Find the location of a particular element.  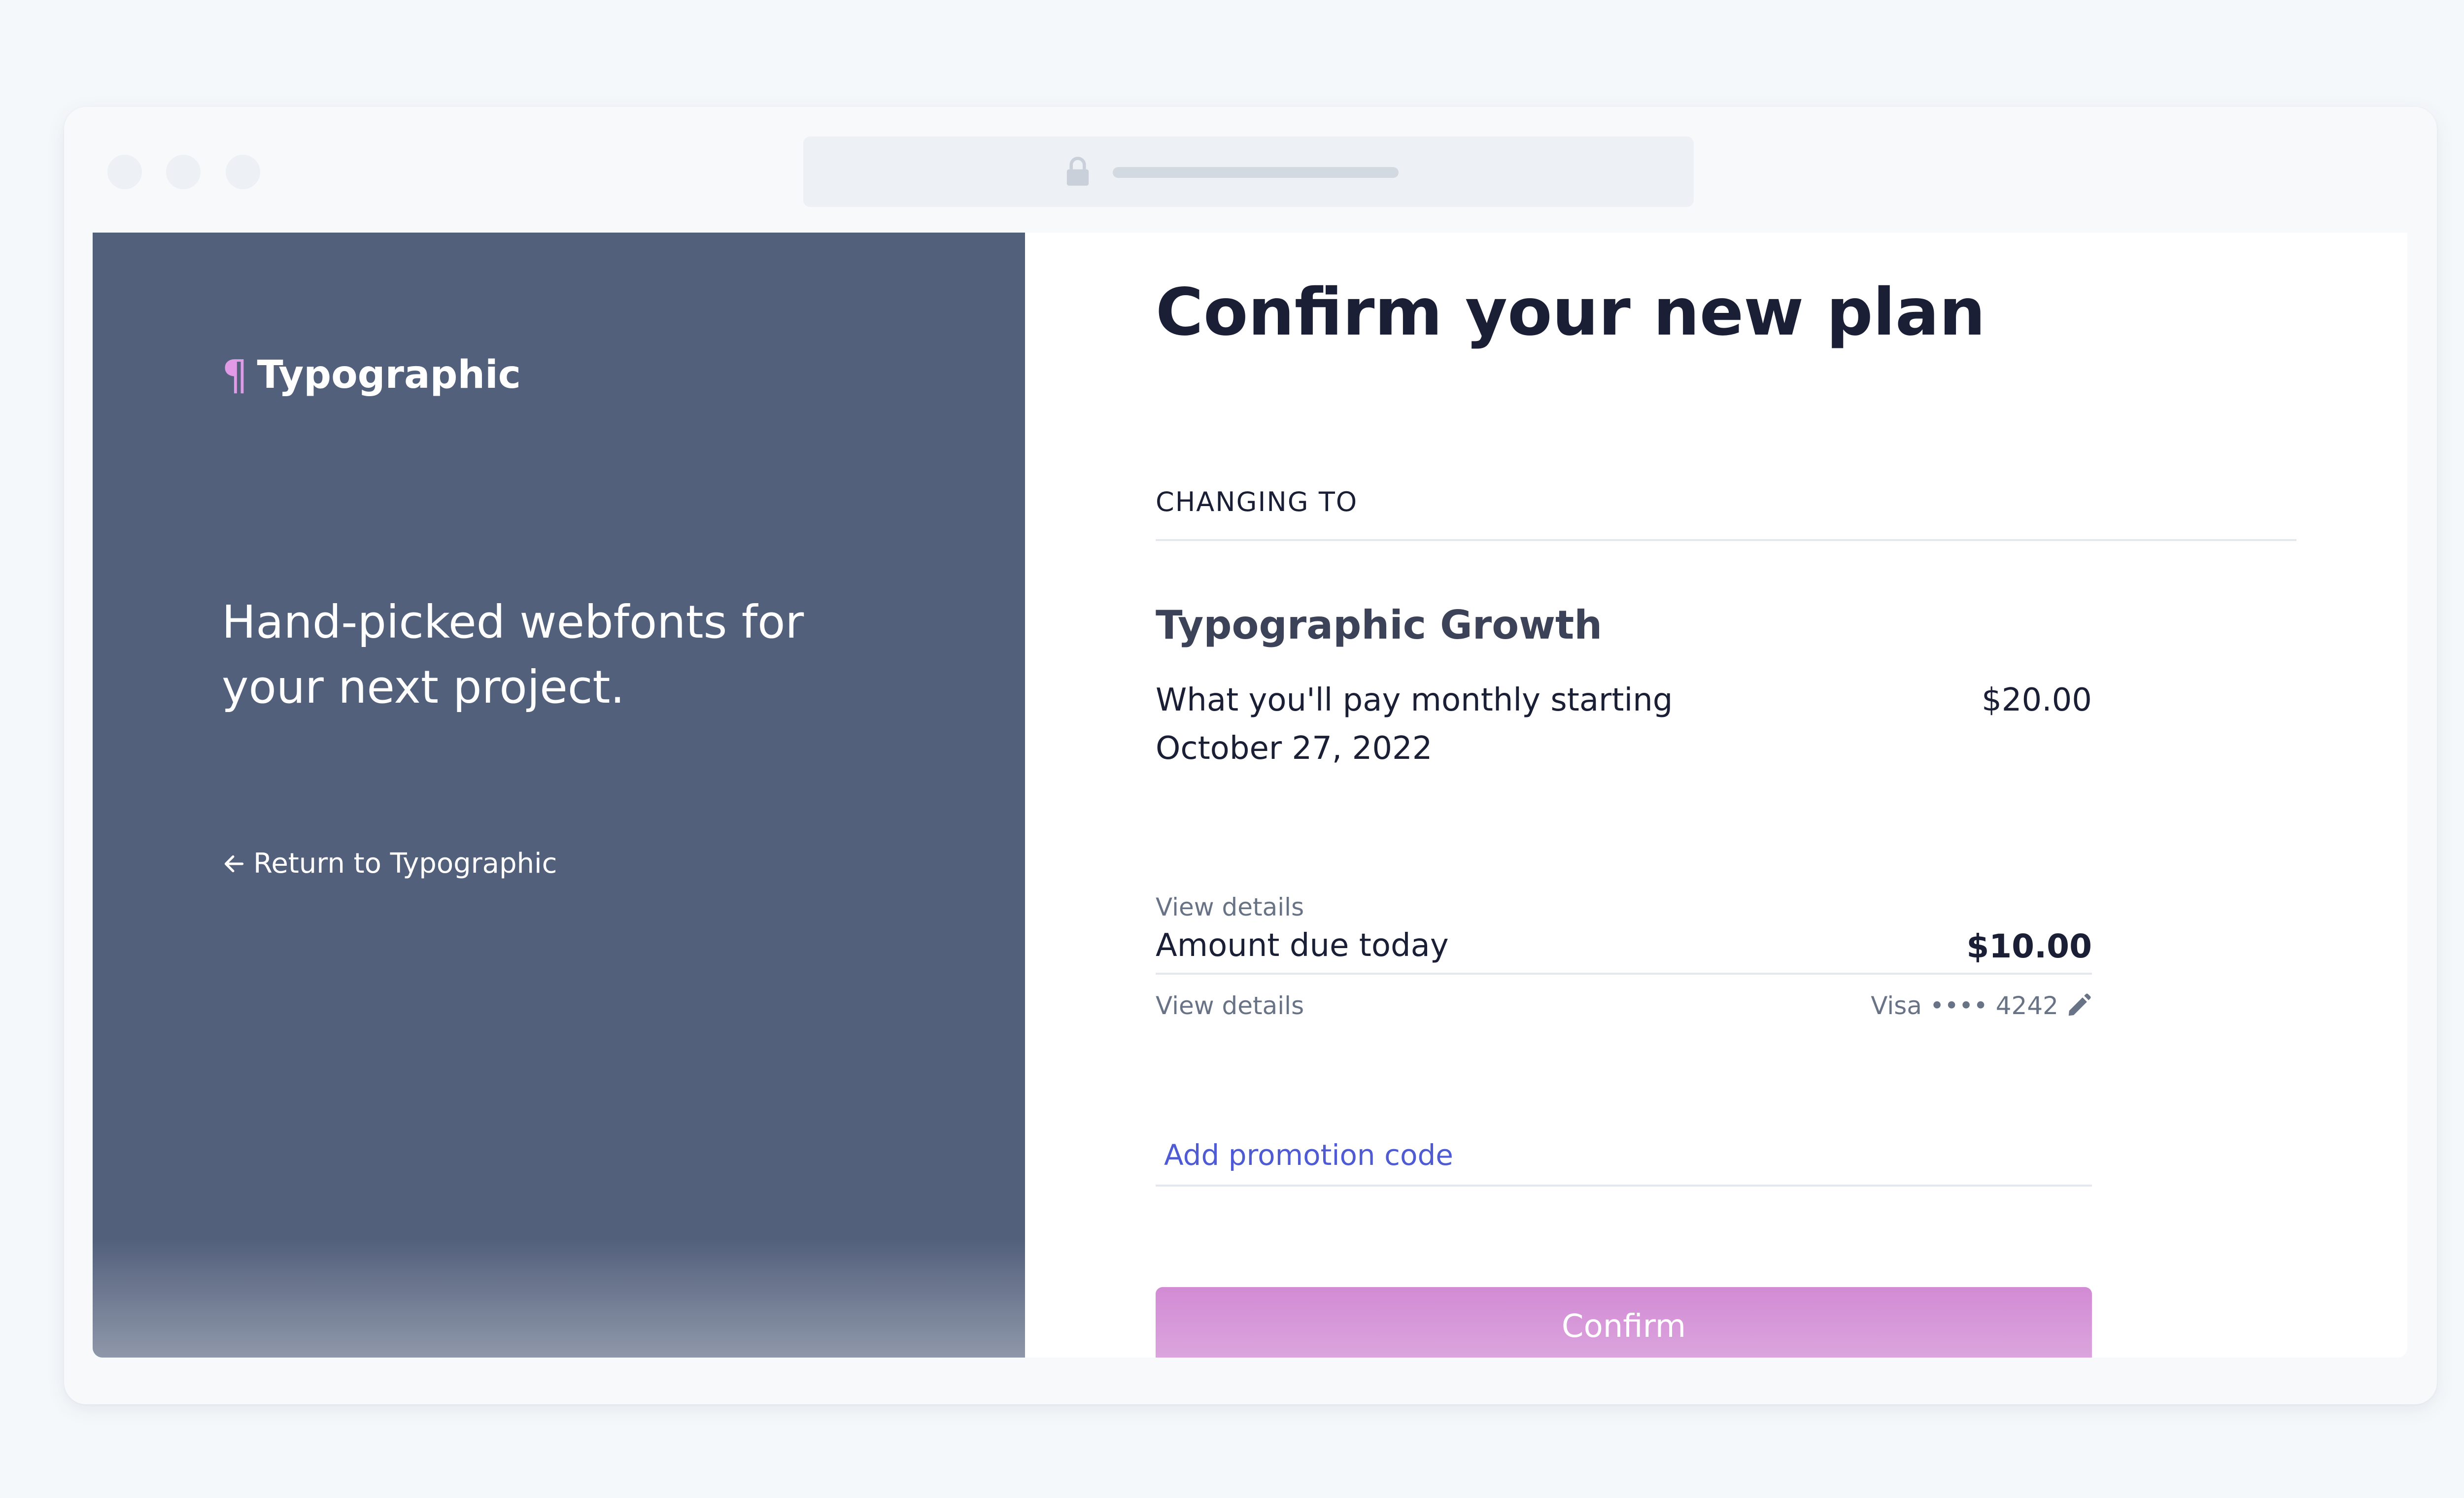

plan-divider is located at coordinates (1624, 974).